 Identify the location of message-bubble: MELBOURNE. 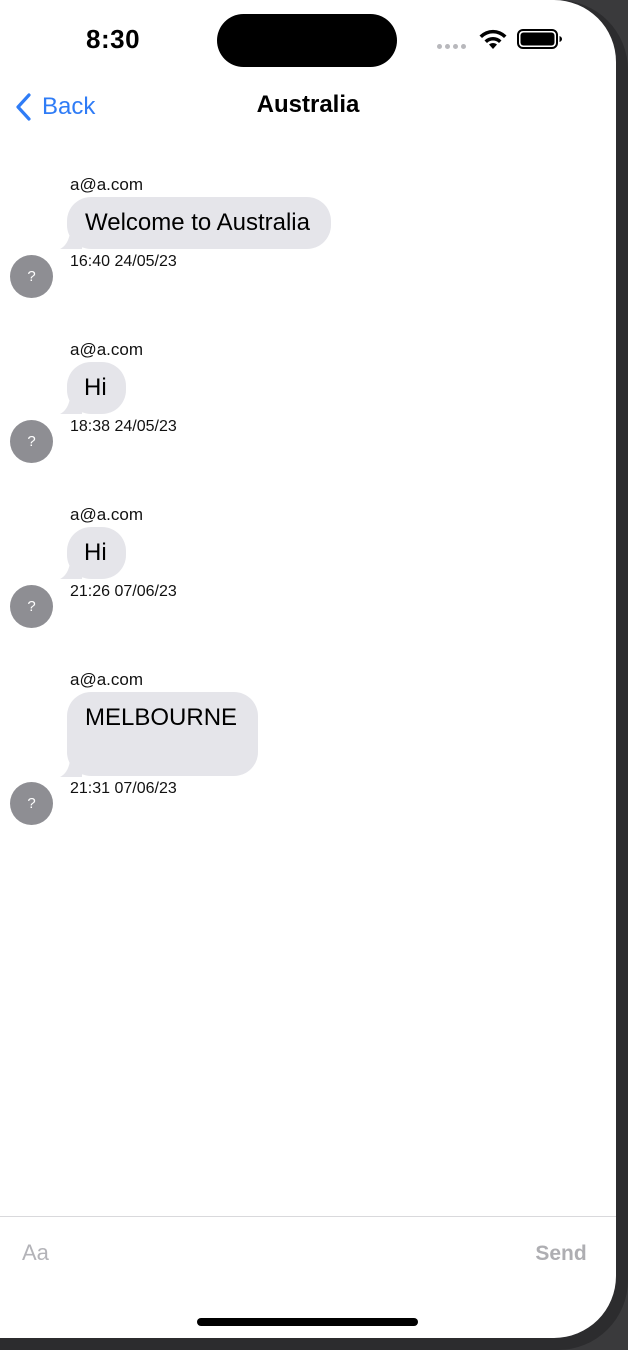
(163, 734).